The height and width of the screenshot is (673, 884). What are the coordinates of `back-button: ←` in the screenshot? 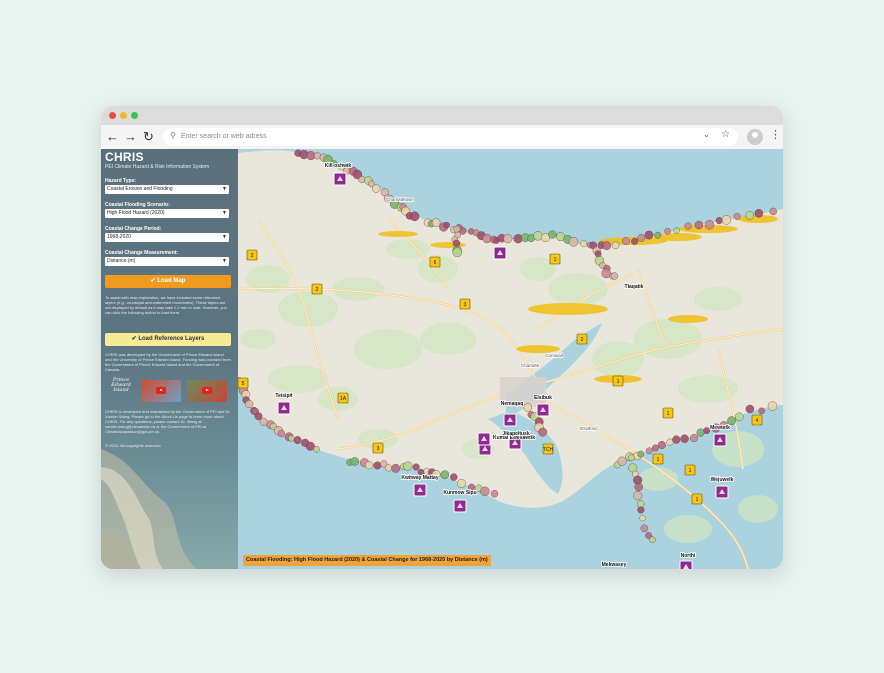 It's located at (112, 136).